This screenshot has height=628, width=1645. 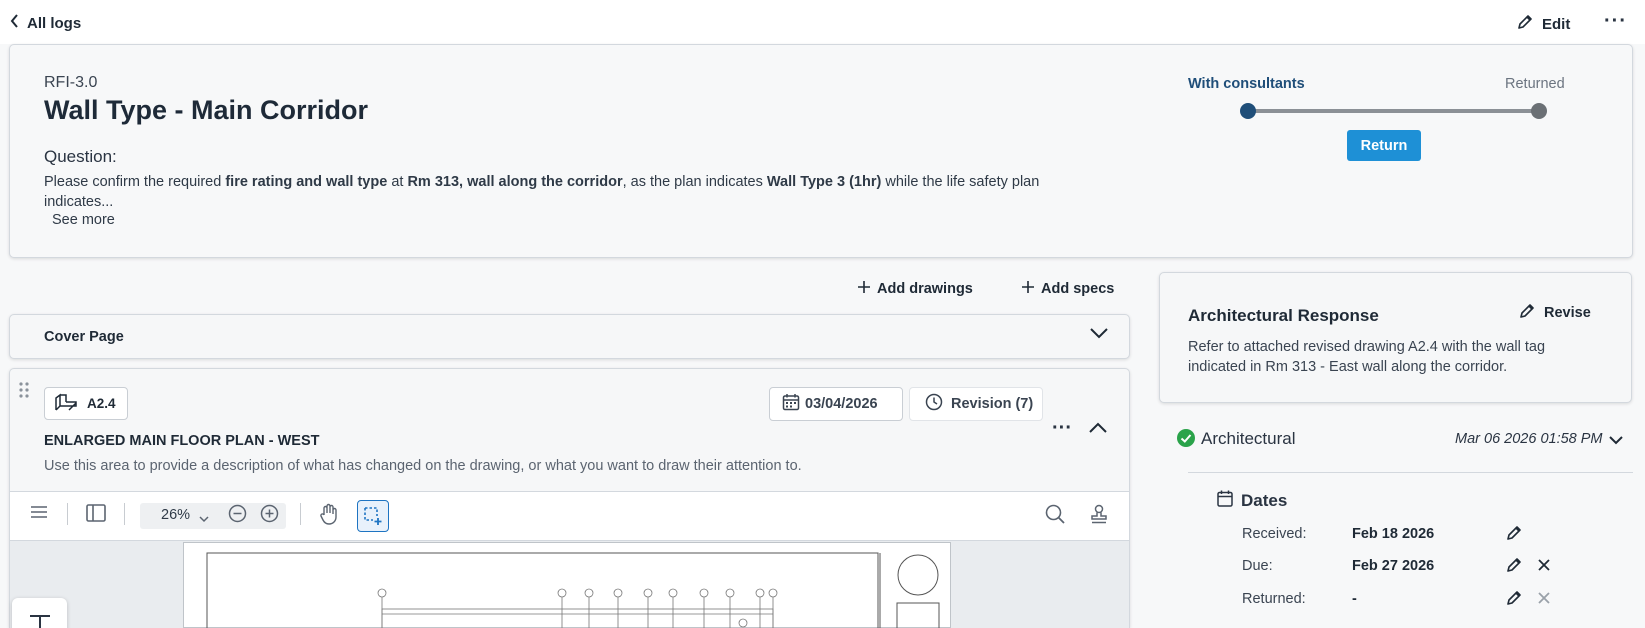 What do you see at coordinates (66, 403) in the screenshot?
I see `drawing-sheet-icon` at bounding box center [66, 403].